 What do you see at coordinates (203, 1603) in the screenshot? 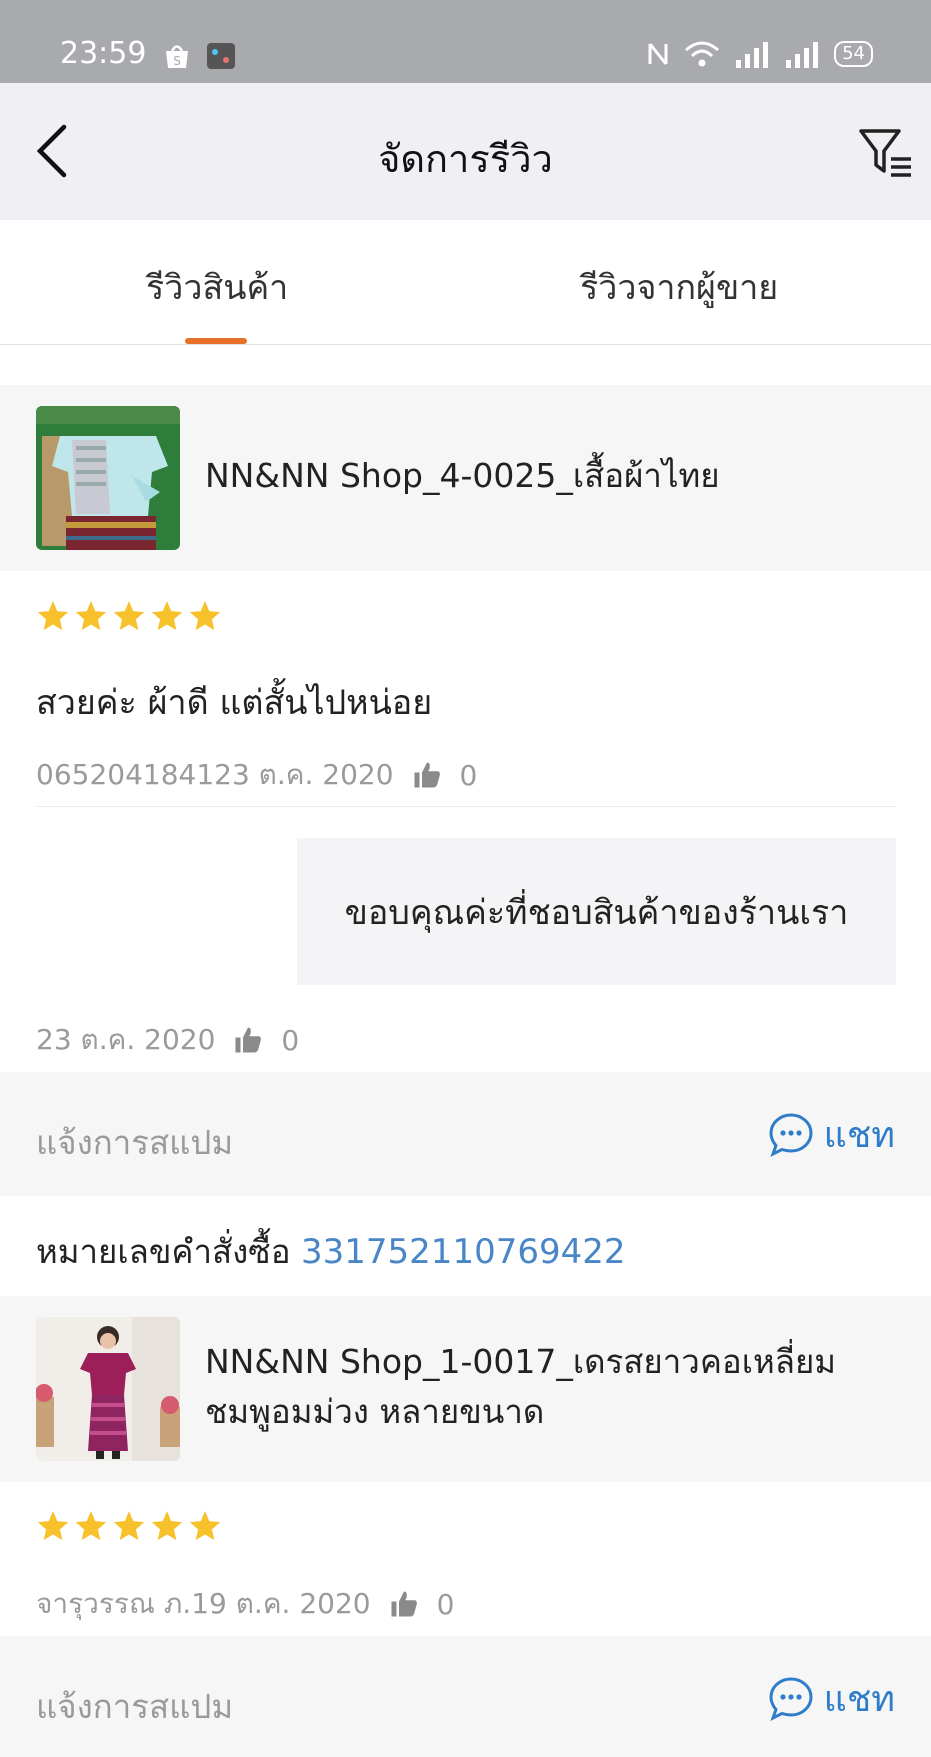
I see `reviewer-and-date: จารุวรรณ ภ.19 ต.ค. 2020` at bounding box center [203, 1603].